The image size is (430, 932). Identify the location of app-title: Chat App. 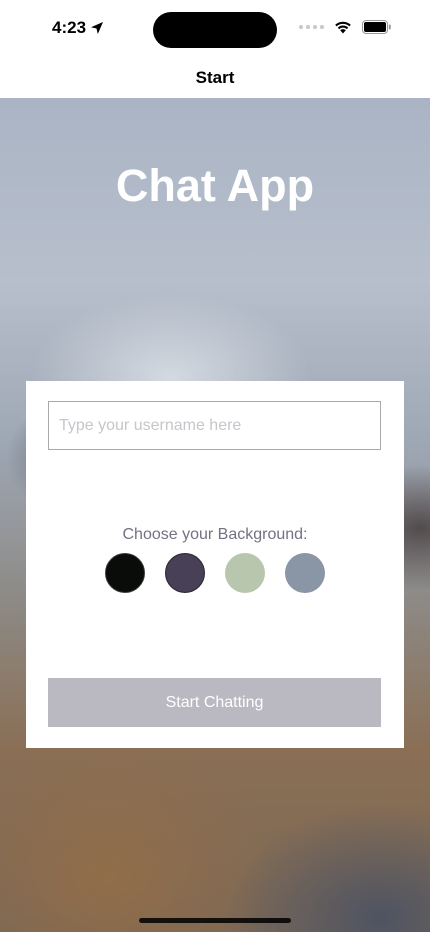
(215, 185).